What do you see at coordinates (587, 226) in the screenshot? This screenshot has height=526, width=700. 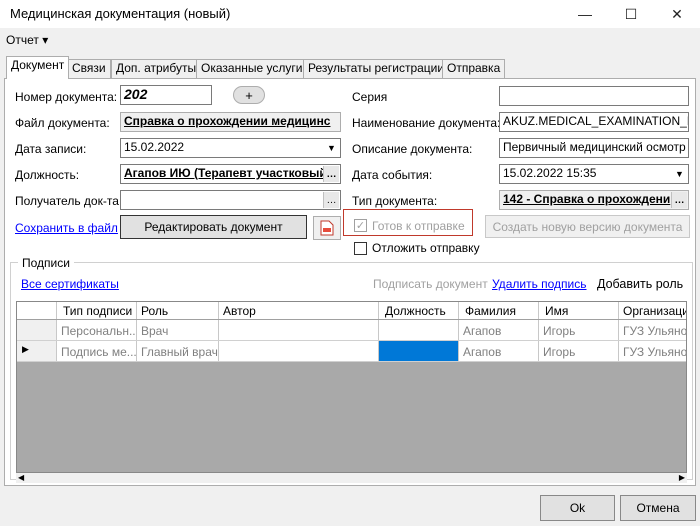 I see `create-version-button: Создать новую версию документа` at bounding box center [587, 226].